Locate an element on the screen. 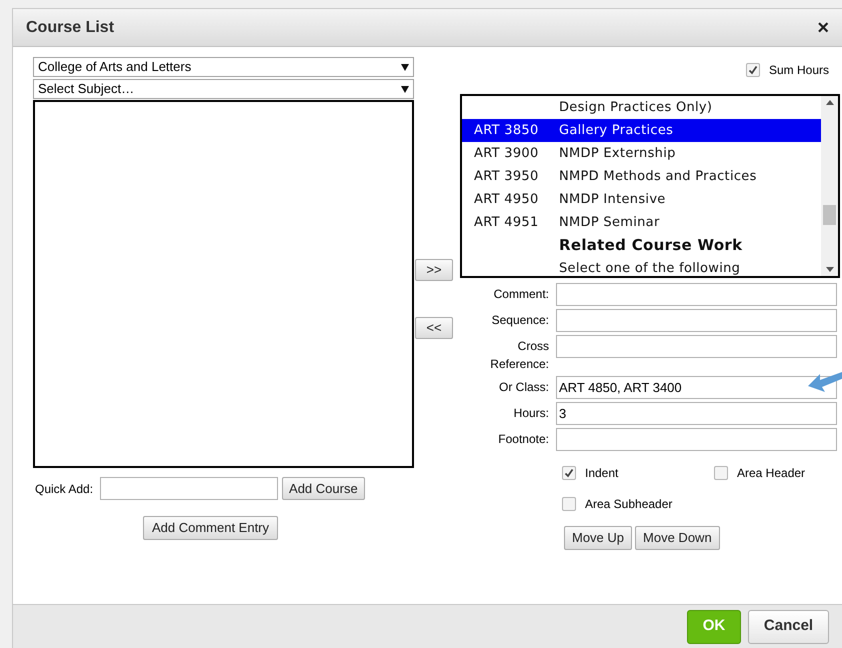 This screenshot has width=842, height=648. course-row: ART 4951 NMDP Seminar is located at coordinates (641, 222).